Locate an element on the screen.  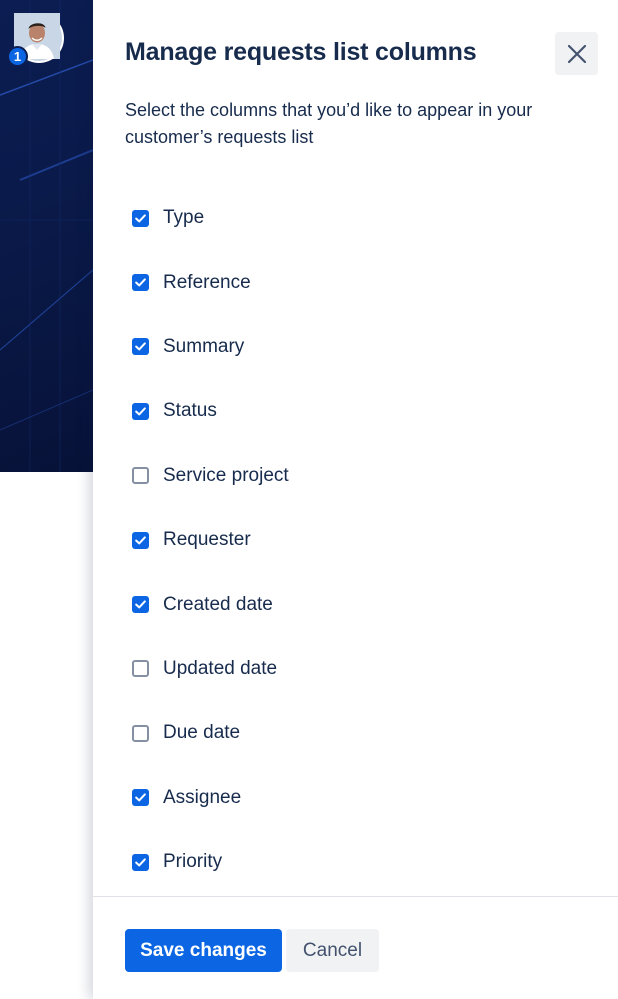
column-option: Requester is located at coordinates (210, 540).